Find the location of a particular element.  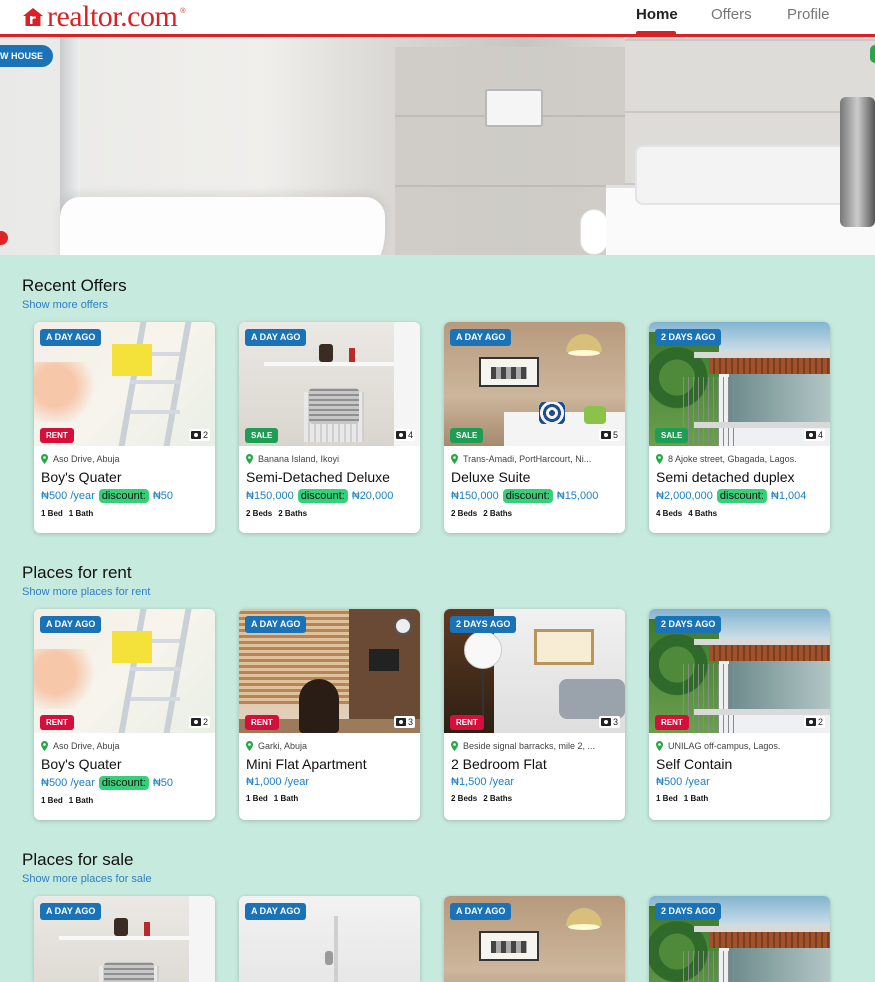

photo-splash is located at coordinates (69, 679).